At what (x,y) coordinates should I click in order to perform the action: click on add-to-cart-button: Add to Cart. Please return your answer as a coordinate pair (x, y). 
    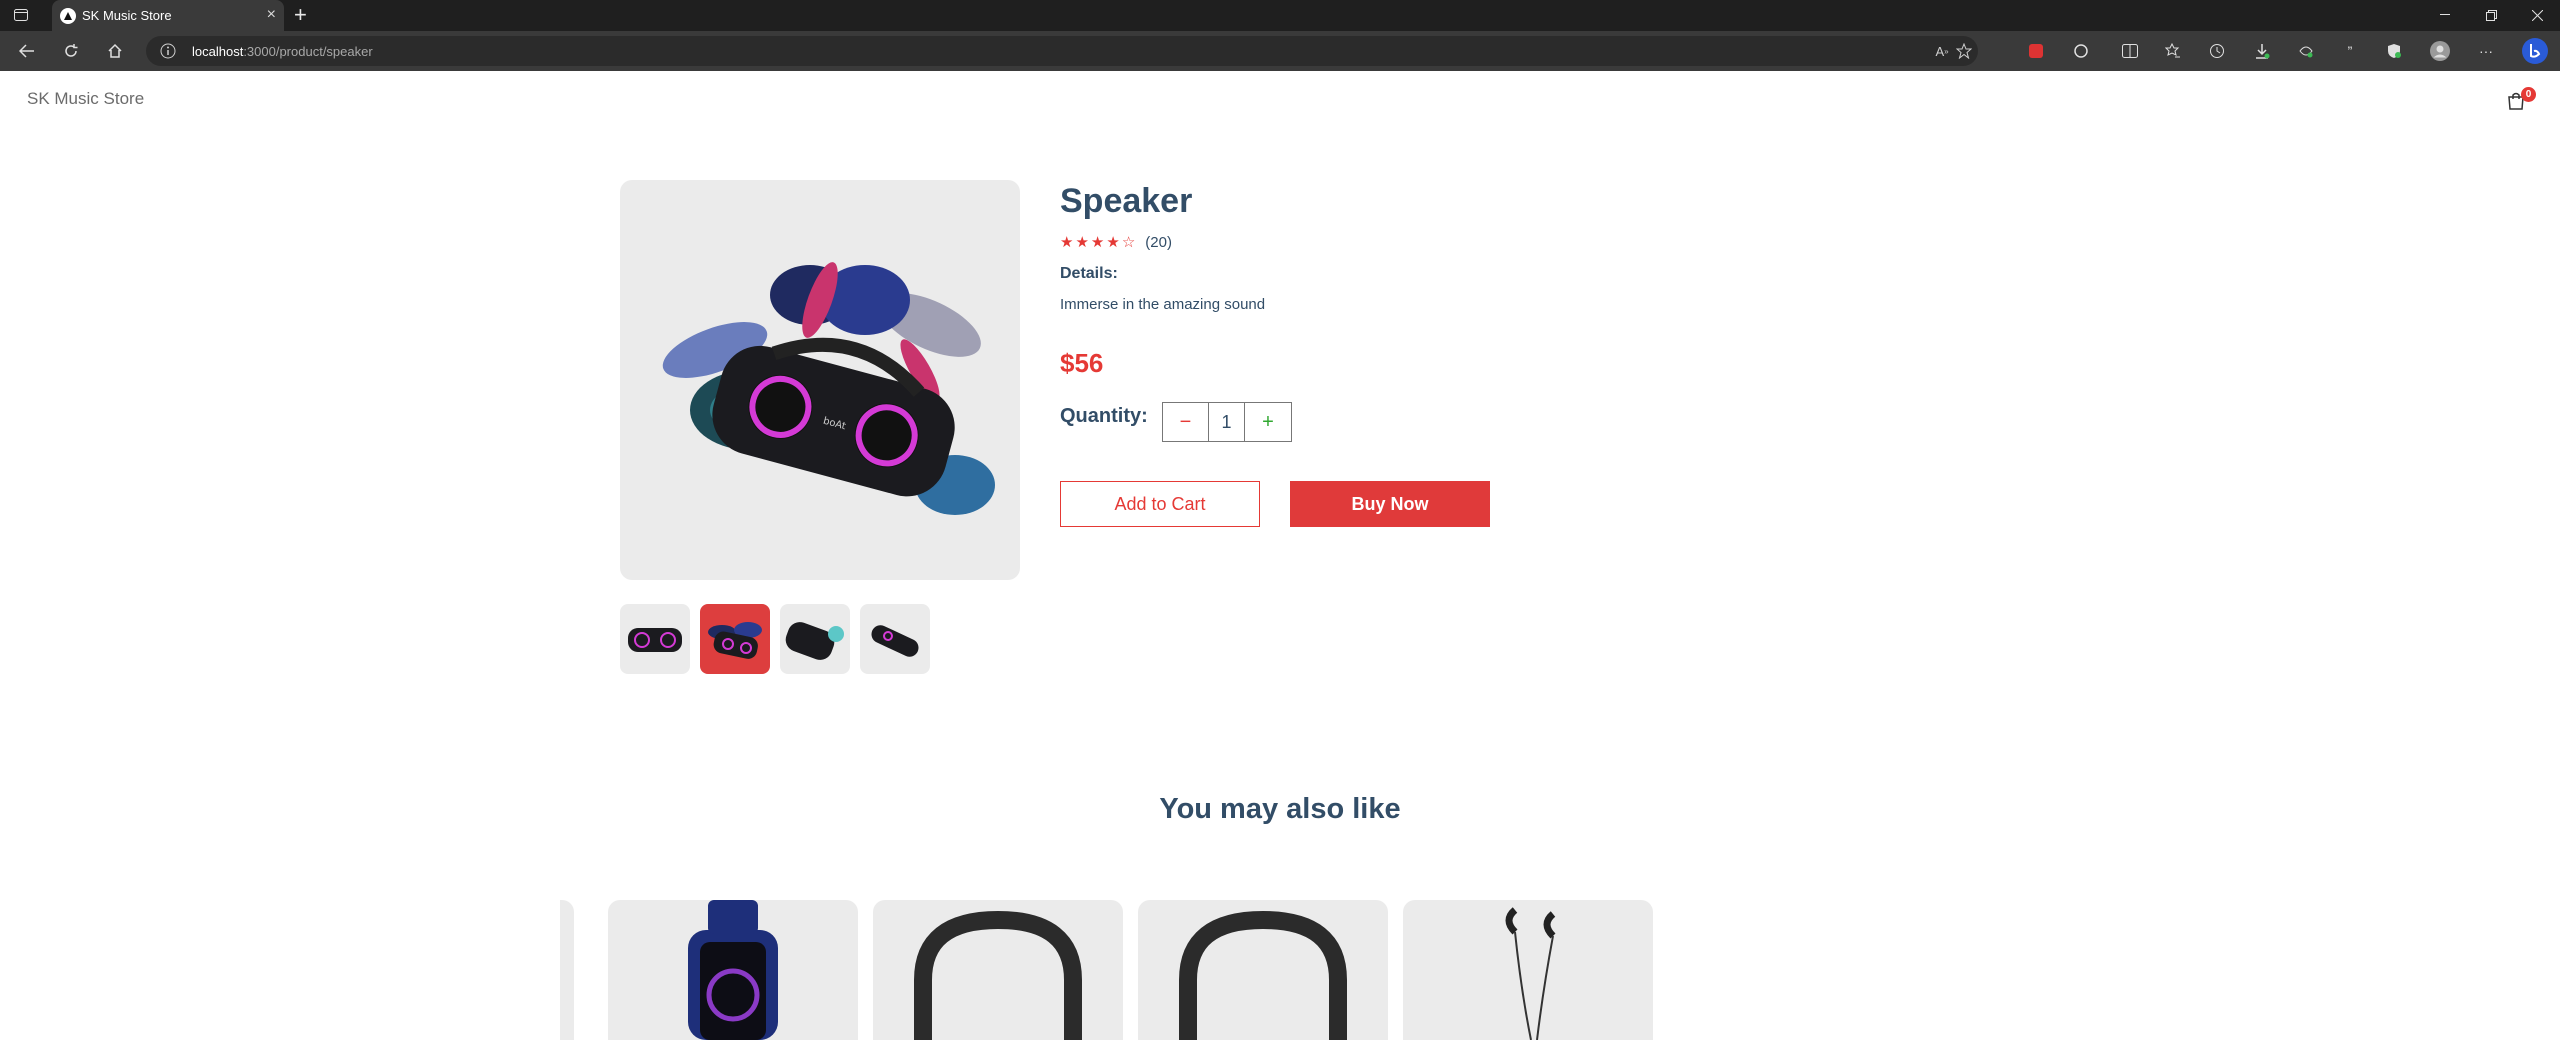
    Looking at the image, I should click on (1160, 504).